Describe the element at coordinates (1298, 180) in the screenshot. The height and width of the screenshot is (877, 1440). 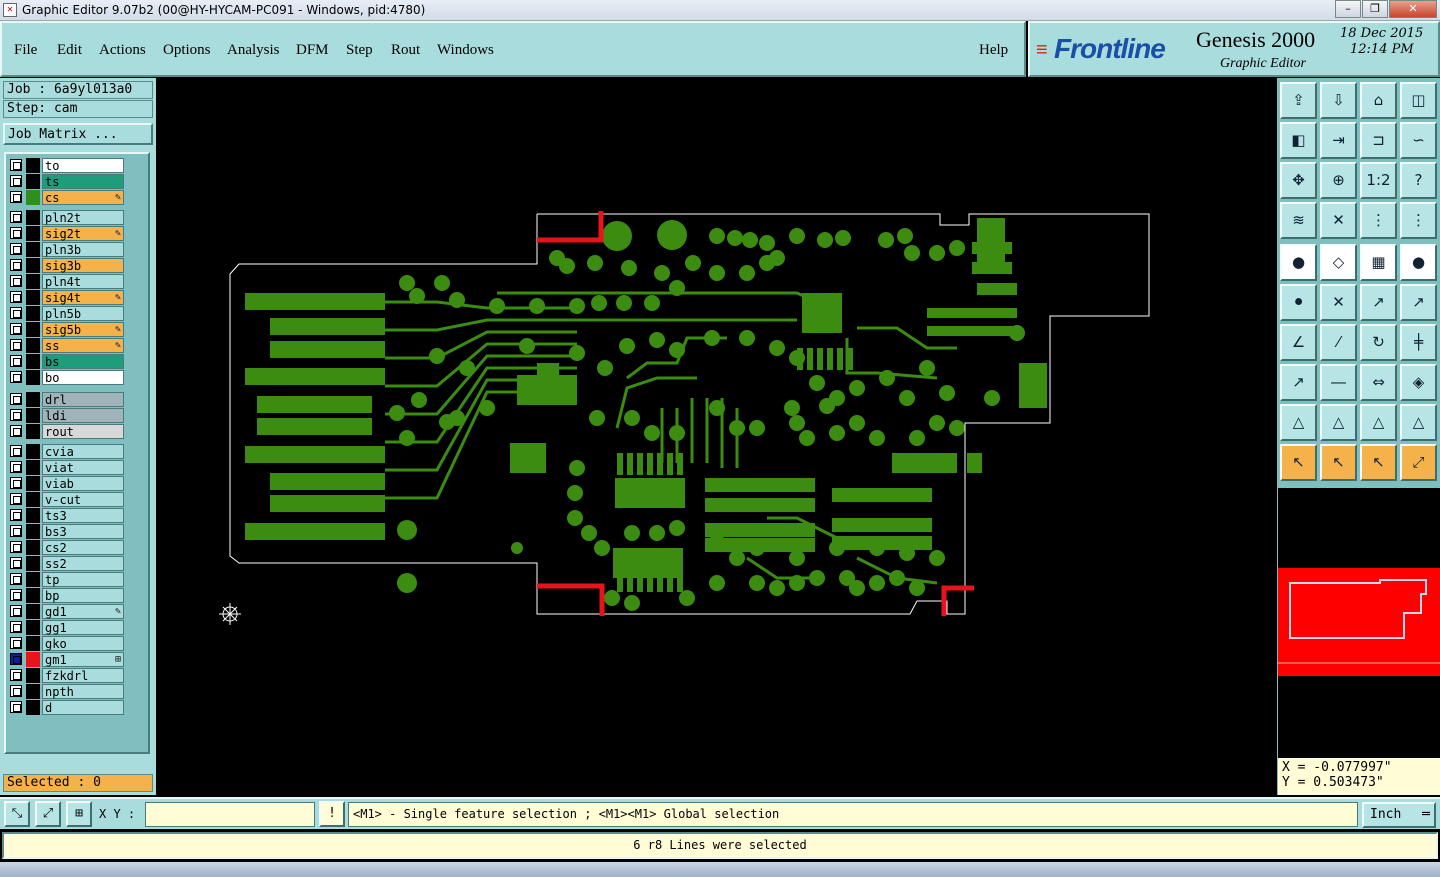
I see `zoom-fit-icon: ✥` at that location.